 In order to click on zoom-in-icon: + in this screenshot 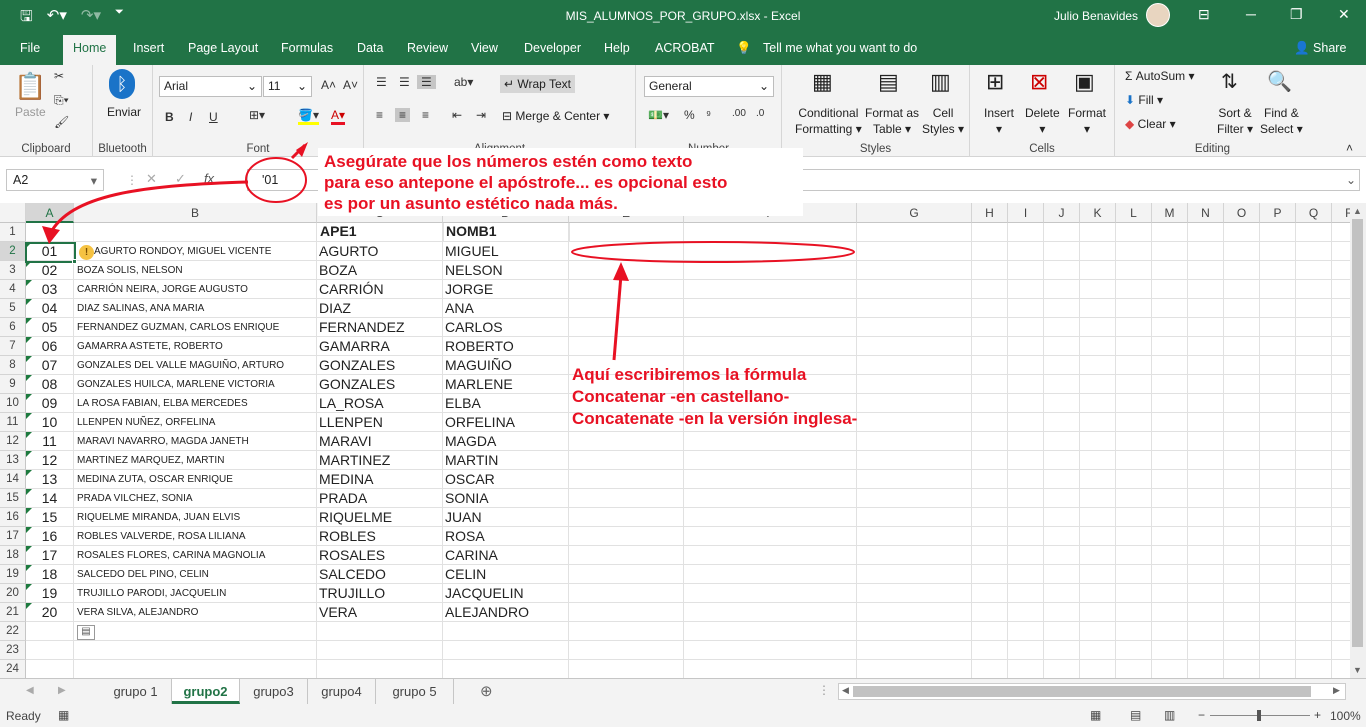, I will do `click(1317, 715)`.